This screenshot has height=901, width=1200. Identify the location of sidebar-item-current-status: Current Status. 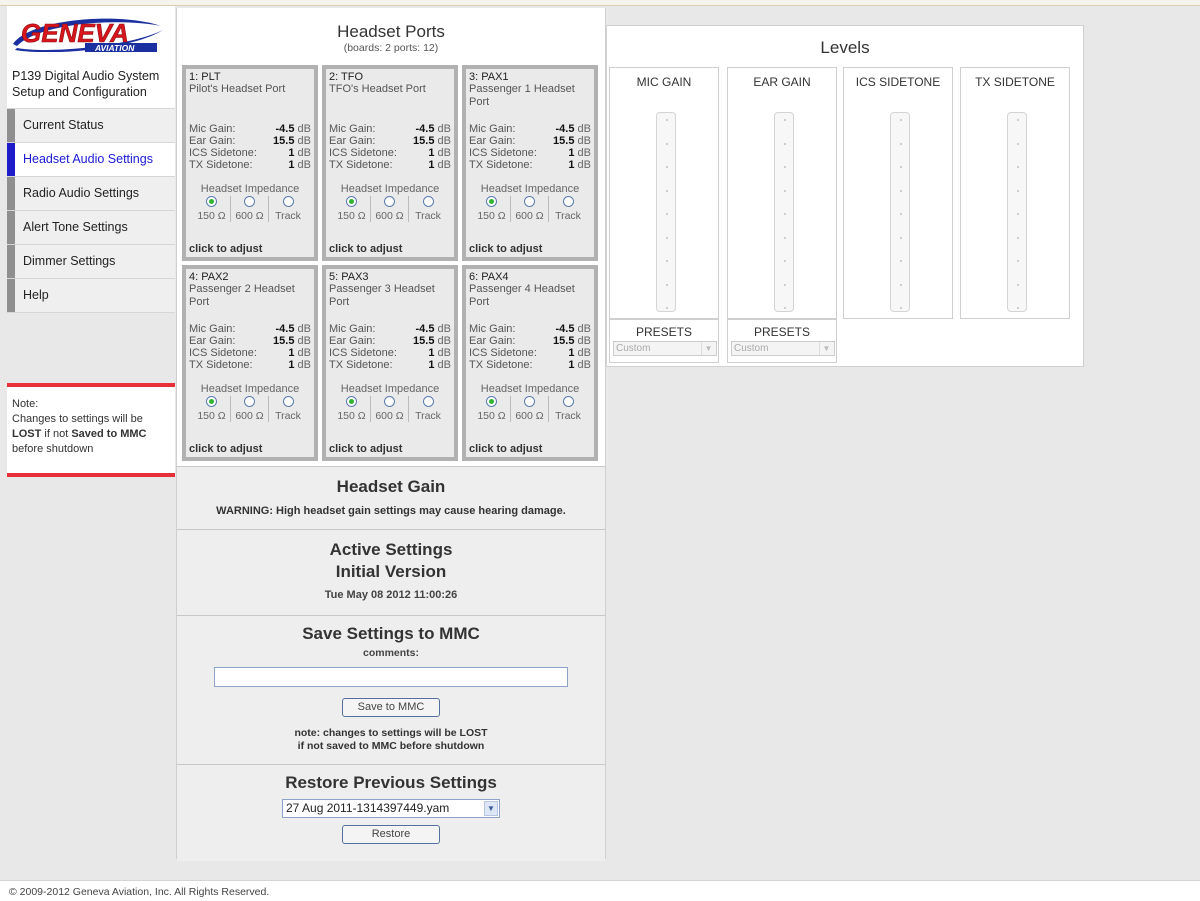
(91, 125).